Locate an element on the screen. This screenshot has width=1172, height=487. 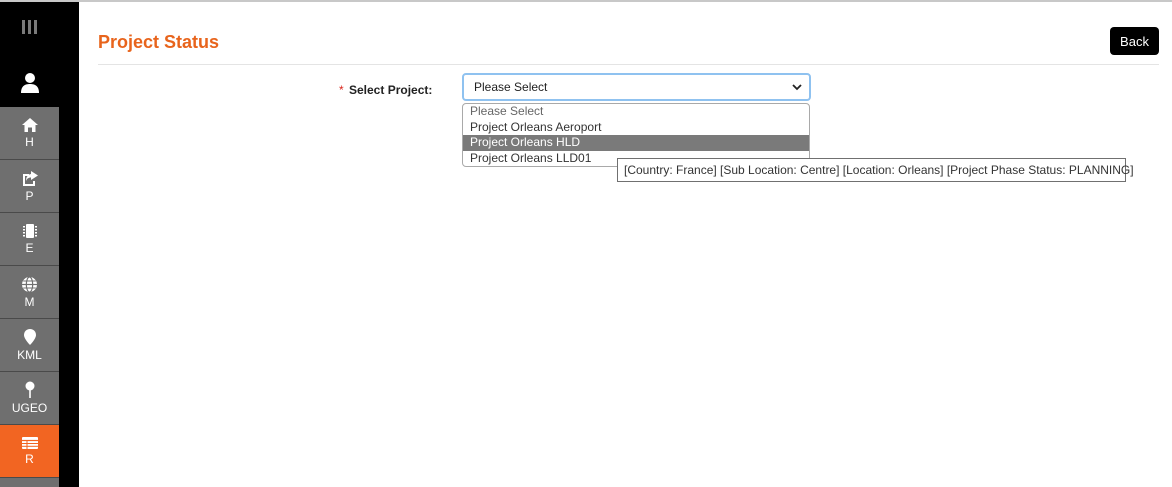
chevron-down-icon is located at coordinates (797, 87).